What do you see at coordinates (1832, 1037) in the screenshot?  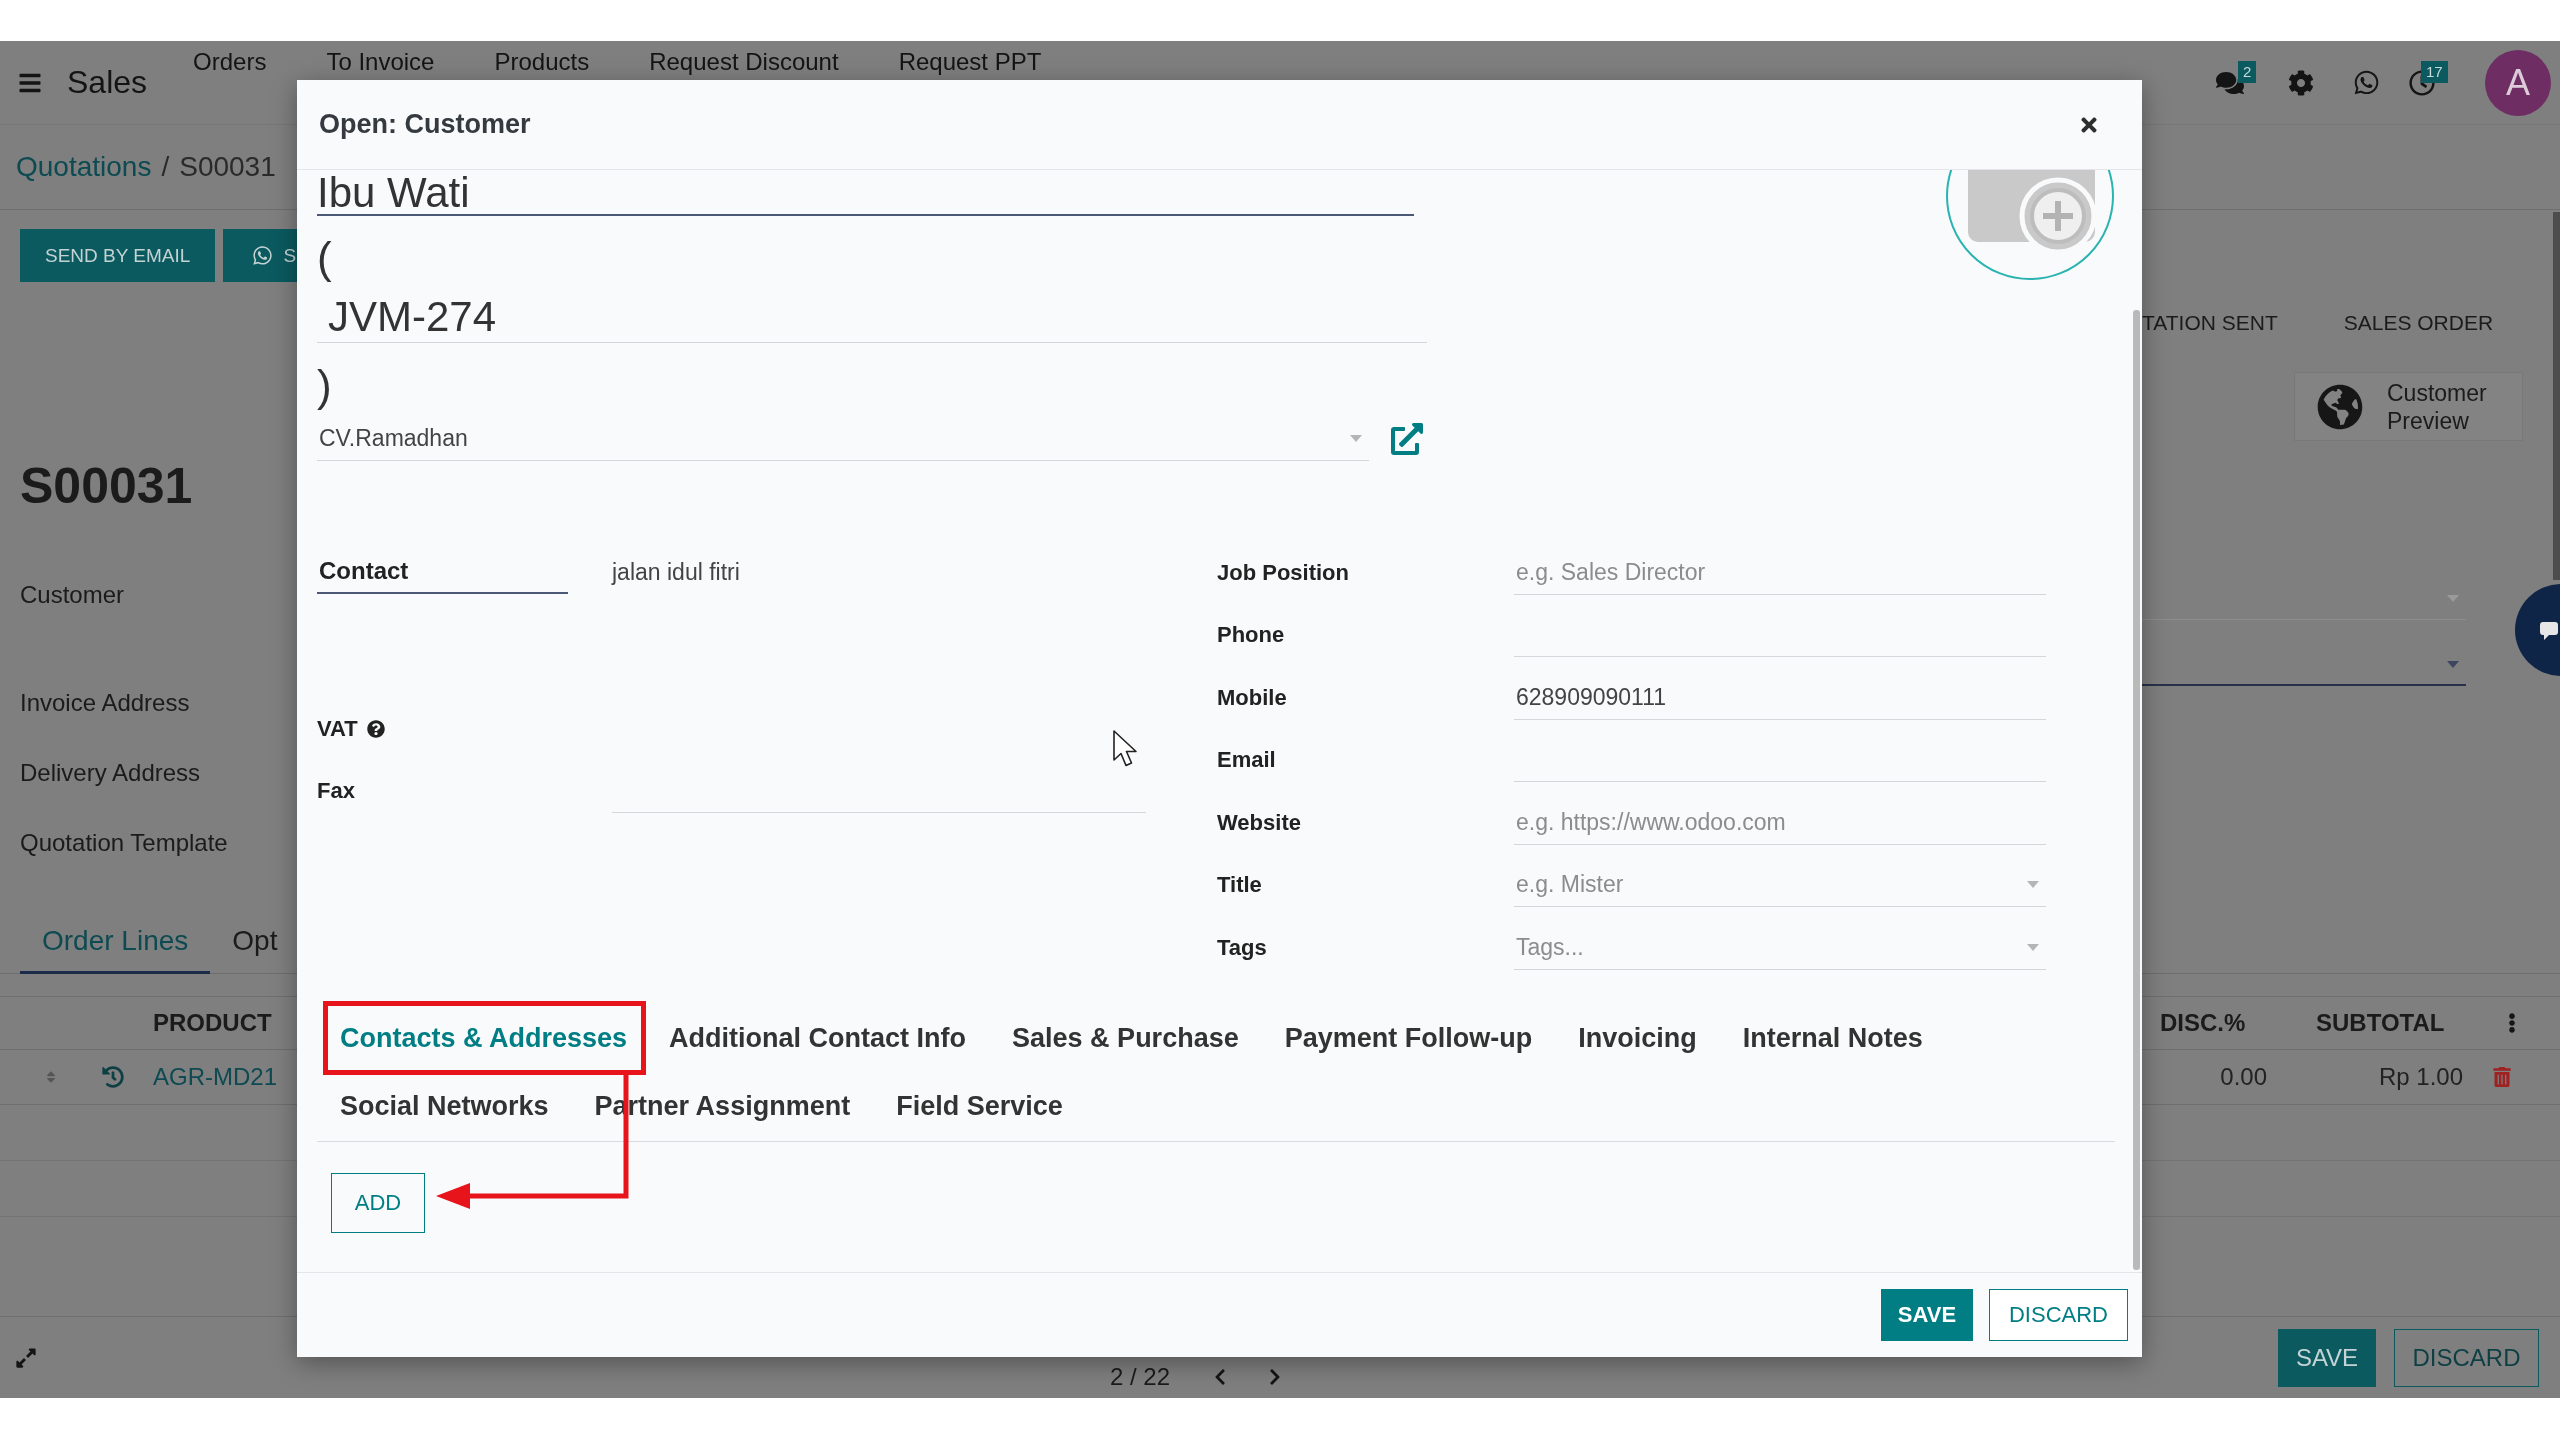 I see `tab: Internal Notes` at bounding box center [1832, 1037].